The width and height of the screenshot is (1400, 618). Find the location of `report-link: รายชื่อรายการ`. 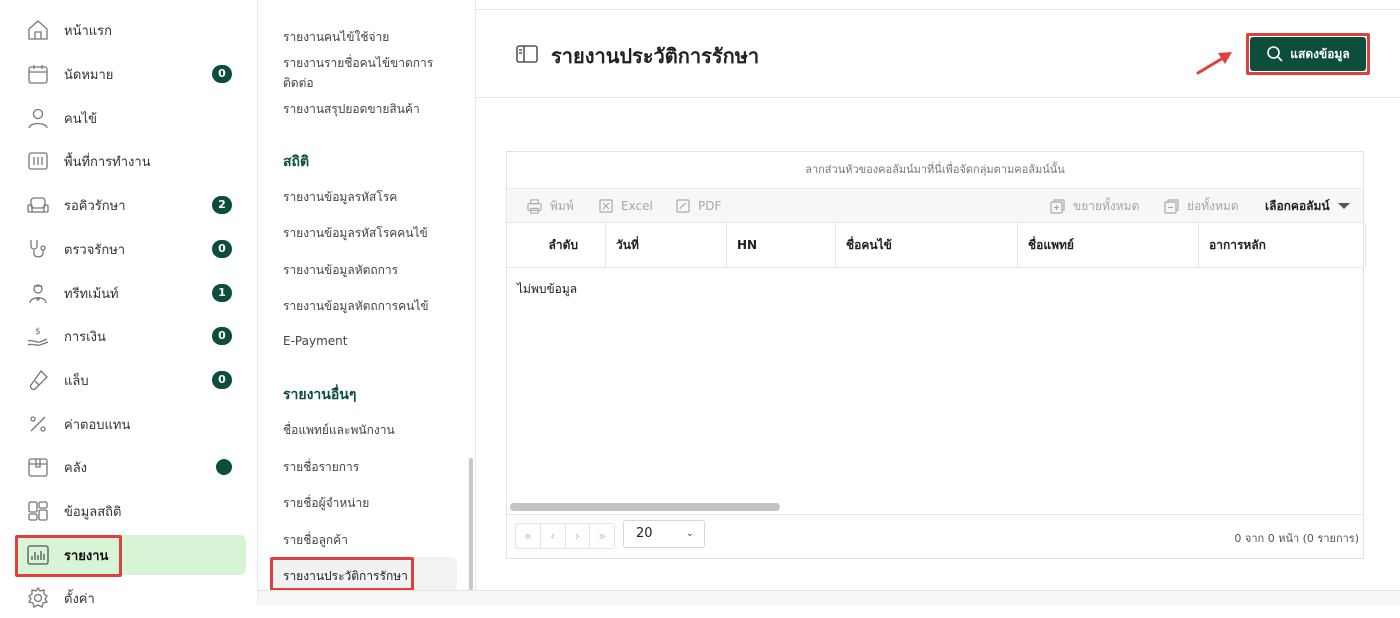

report-link: รายชื่อรายการ is located at coordinates (321, 467).